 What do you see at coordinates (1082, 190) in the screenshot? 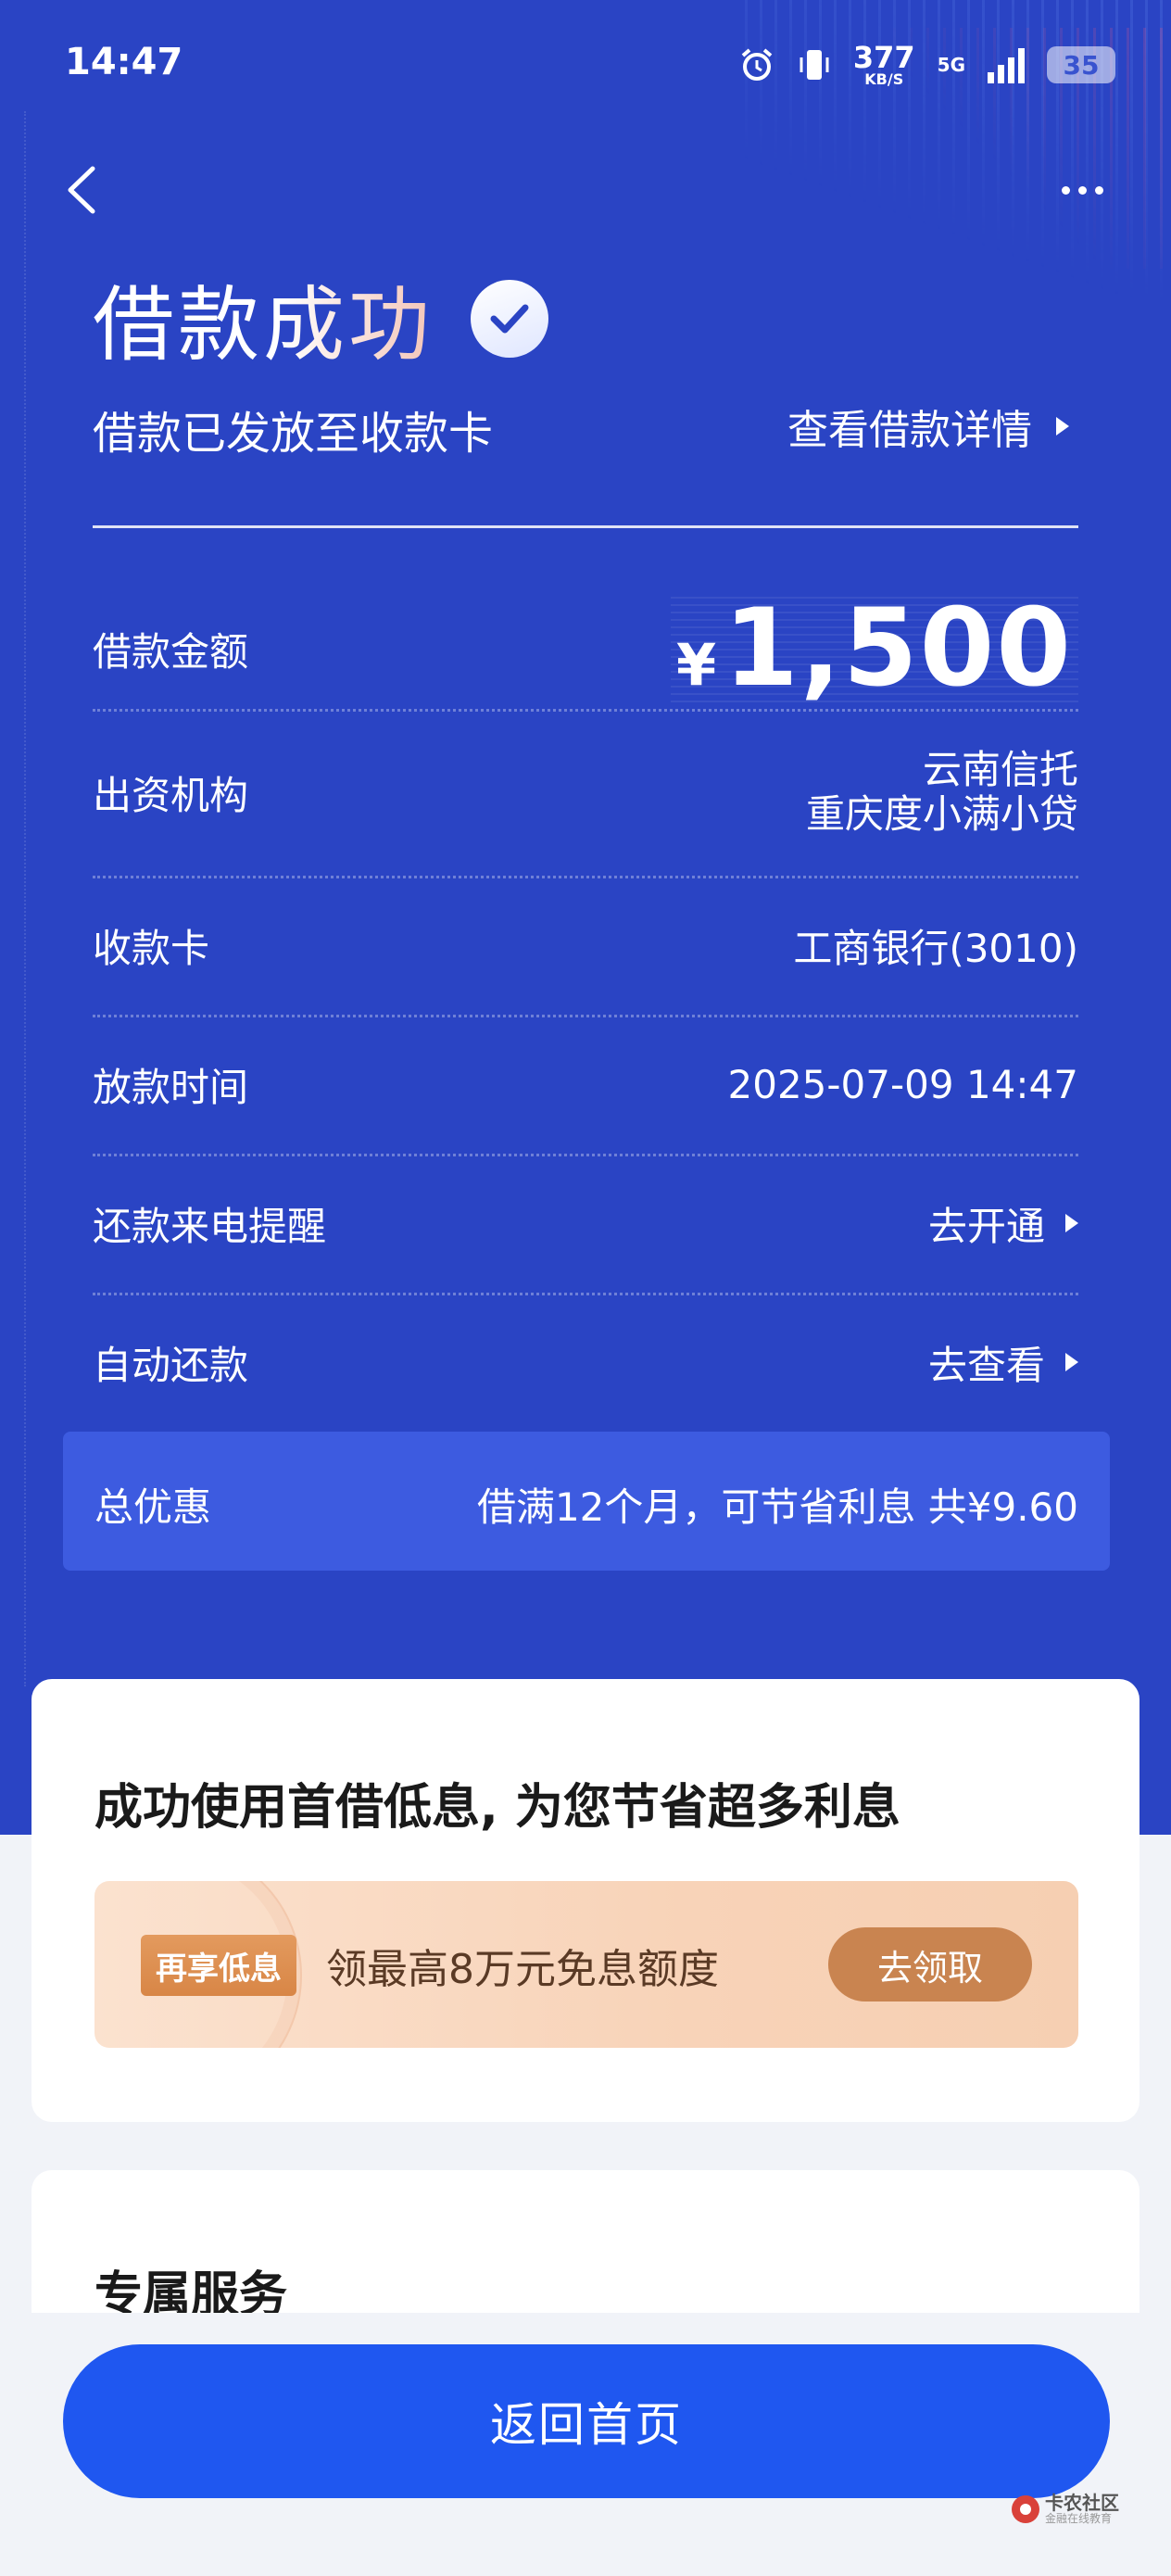
I see `more-button` at bounding box center [1082, 190].